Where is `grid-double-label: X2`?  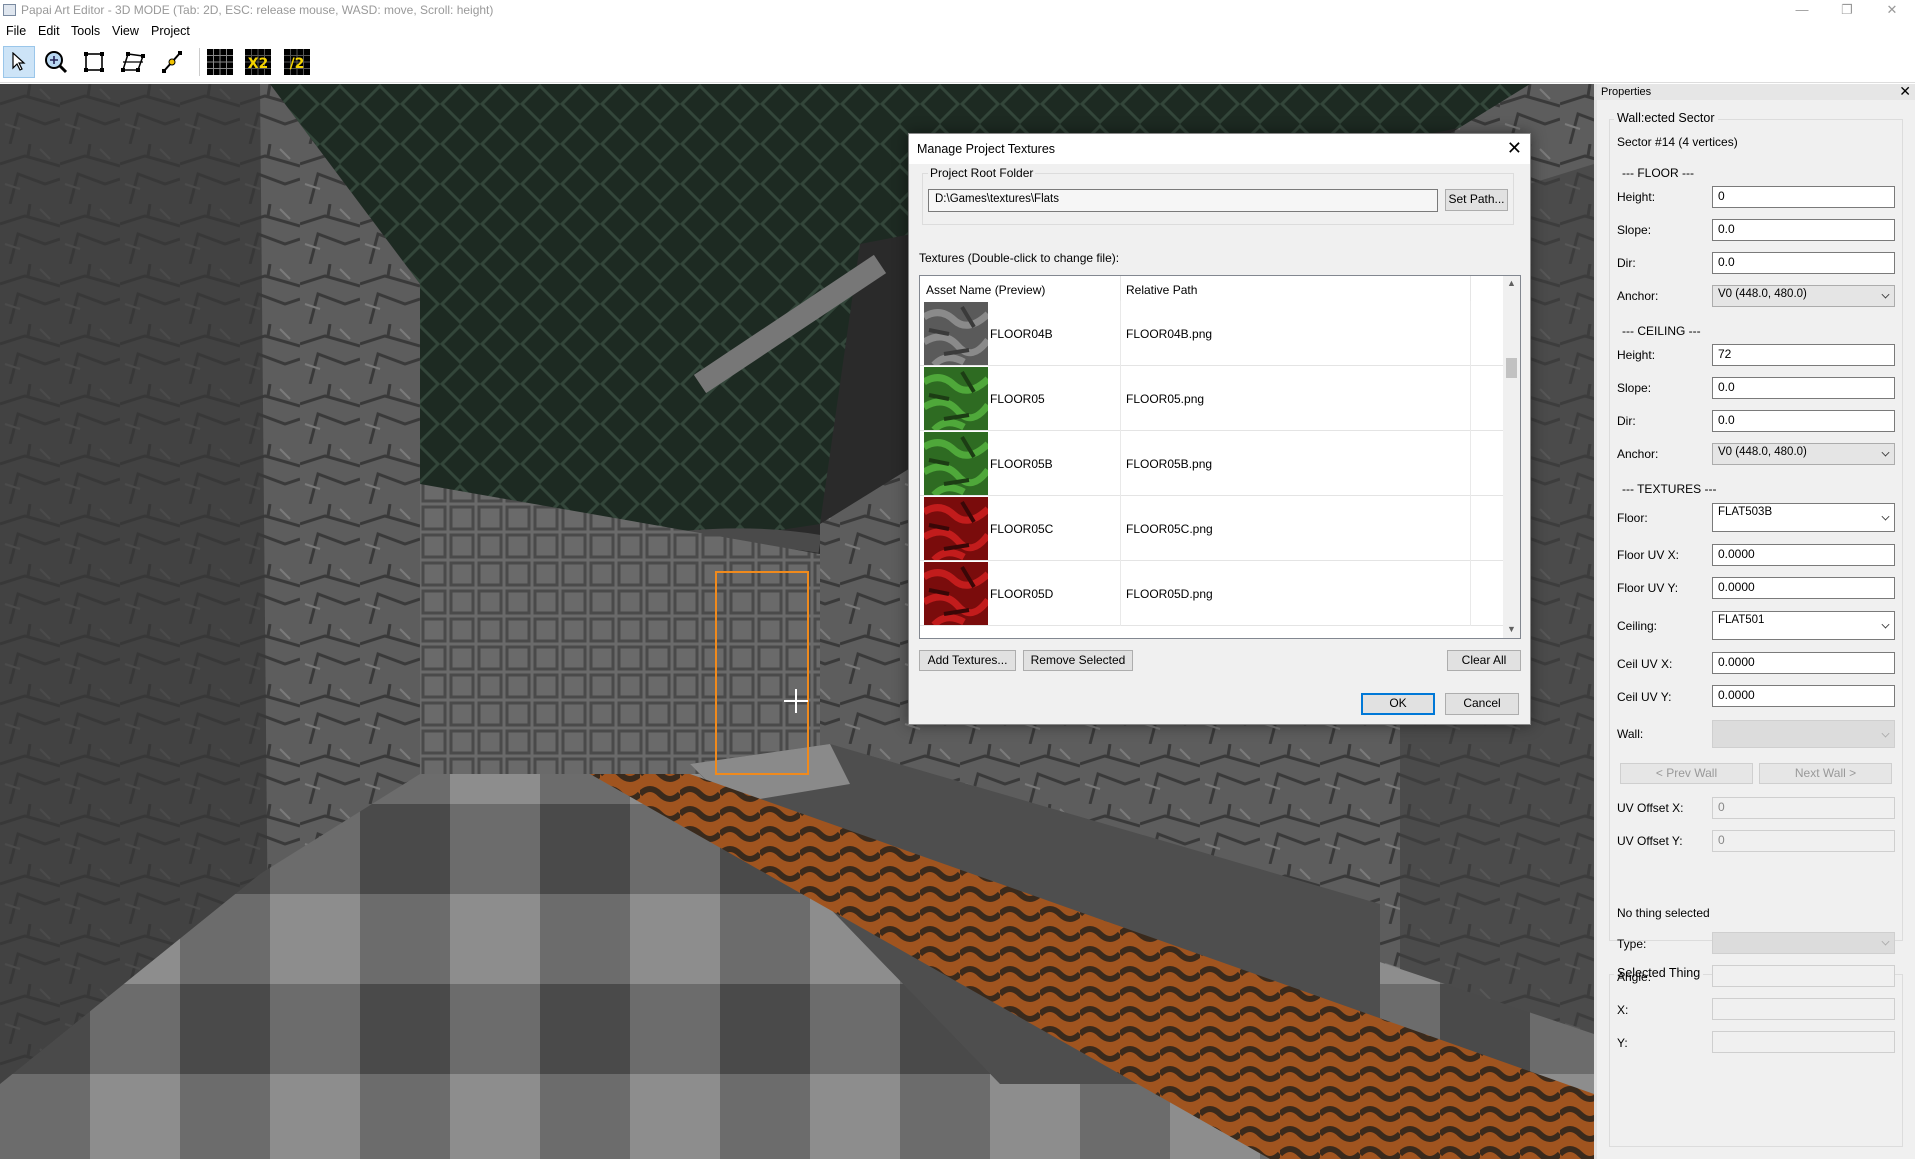
grid-double-label: X2 is located at coordinates (258, 64).